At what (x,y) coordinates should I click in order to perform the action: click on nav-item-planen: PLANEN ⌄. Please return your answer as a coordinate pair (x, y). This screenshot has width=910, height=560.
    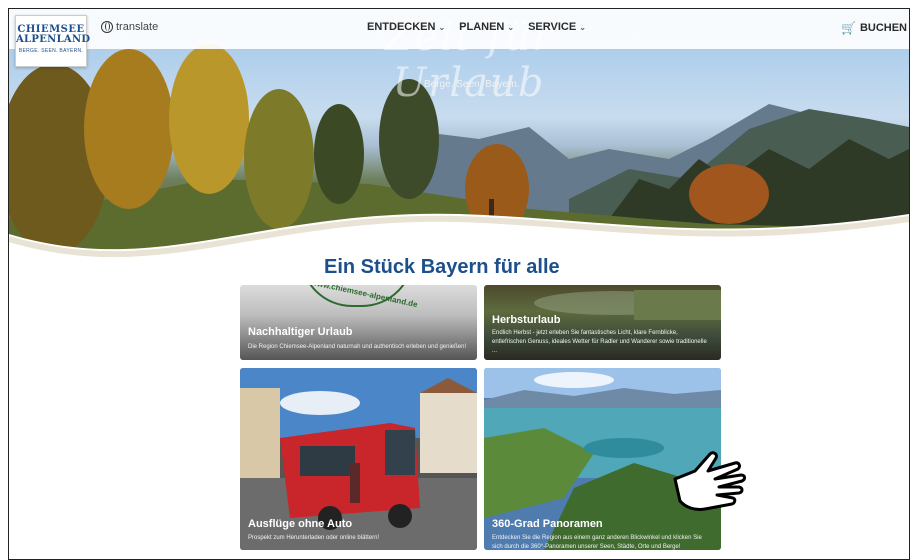
    Looking at the image, I should click on (486, 27).